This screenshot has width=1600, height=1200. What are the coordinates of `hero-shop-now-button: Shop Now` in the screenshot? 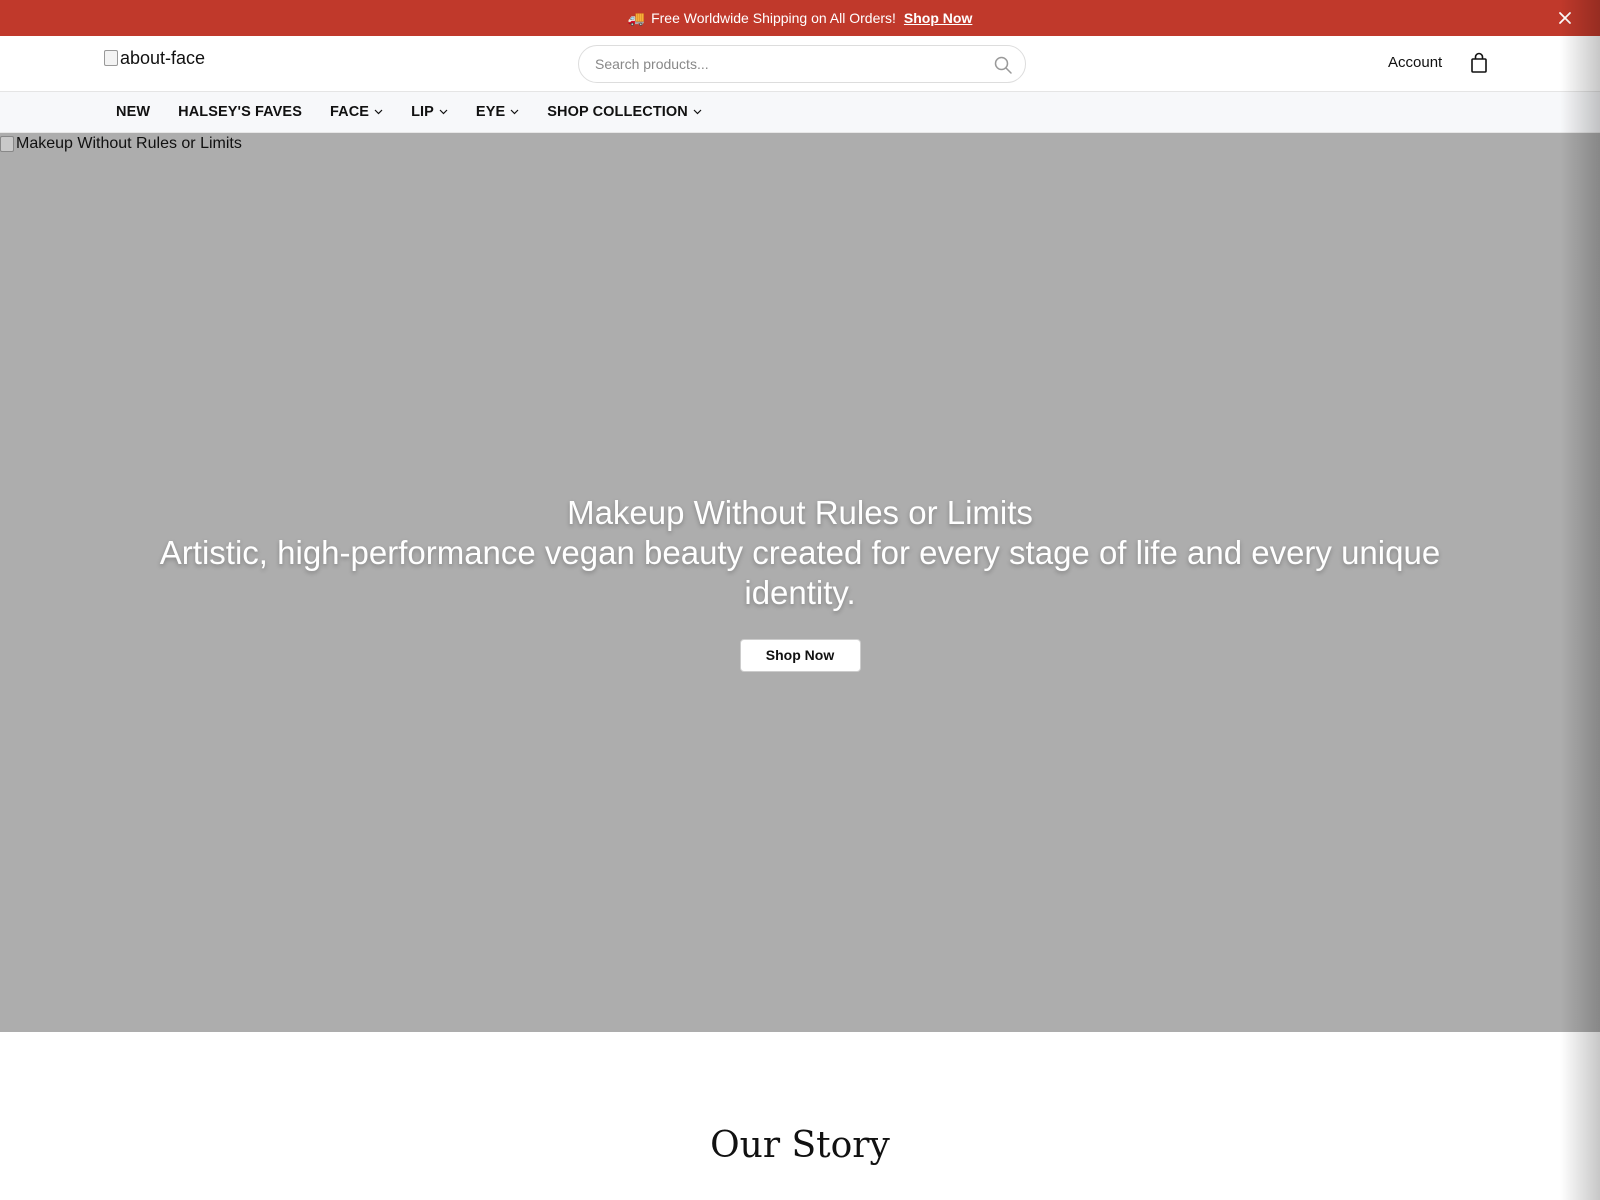 It's located at (800, 655).